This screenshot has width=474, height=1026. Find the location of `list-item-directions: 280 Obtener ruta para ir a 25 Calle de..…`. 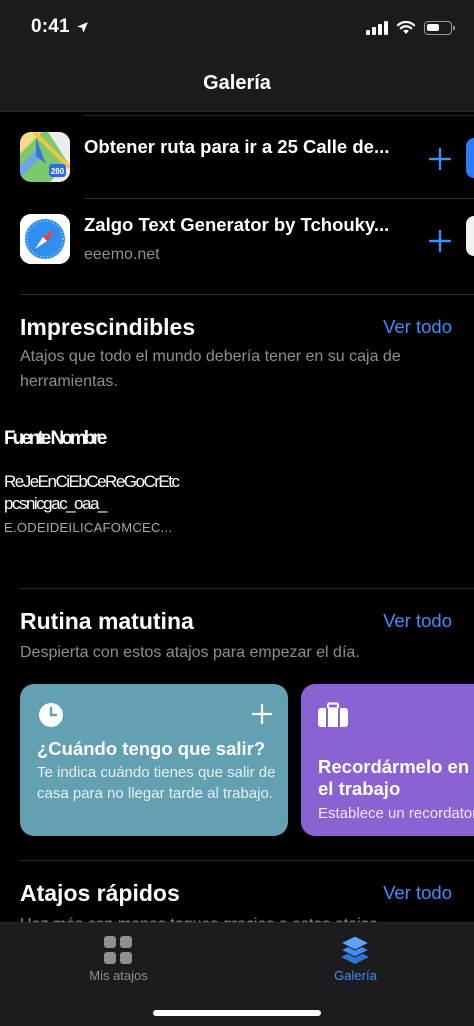

list-item-directions: 280 Obtener ruta para ir a 25 Calle de..… is located at coordinates (247, 159).